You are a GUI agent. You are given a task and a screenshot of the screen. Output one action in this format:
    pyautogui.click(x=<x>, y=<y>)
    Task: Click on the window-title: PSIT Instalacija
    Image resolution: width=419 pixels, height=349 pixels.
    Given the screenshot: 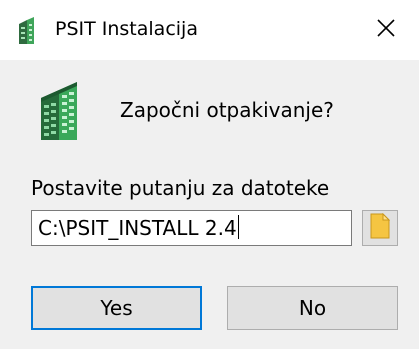 What is the action you would take?
    pyautogui.click(x=126, y=29)
    